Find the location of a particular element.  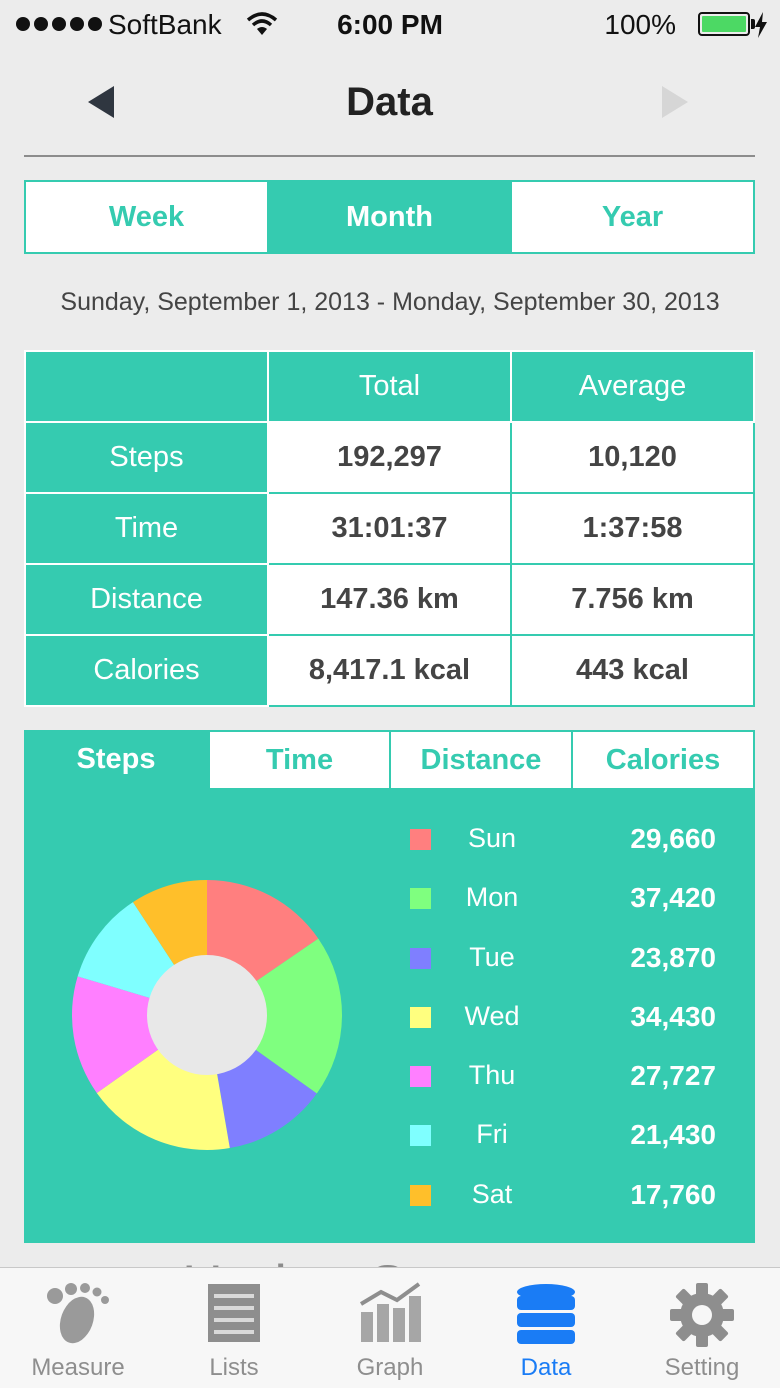

metric-tabs: Steps Time Distance Calories is located at coordinates (389, 759).